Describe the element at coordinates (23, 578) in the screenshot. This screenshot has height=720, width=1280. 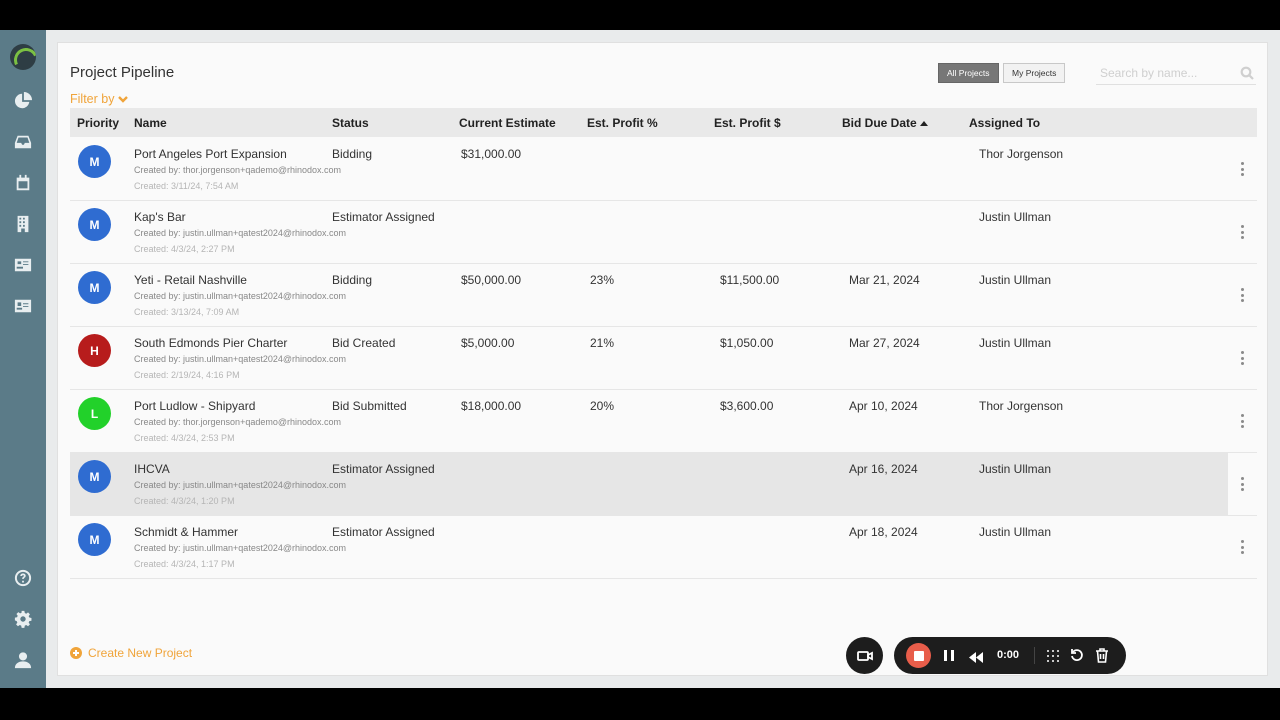
I see `help-icon` at that location.